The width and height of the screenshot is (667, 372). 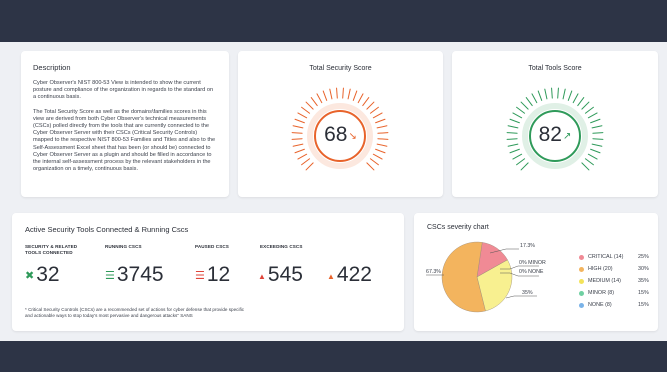 What do you see at coordinates (349, 274) in the screenshot?
I see `stat-exceeding-cscs-value-2: ▲422` at bounding box center [349, 274].